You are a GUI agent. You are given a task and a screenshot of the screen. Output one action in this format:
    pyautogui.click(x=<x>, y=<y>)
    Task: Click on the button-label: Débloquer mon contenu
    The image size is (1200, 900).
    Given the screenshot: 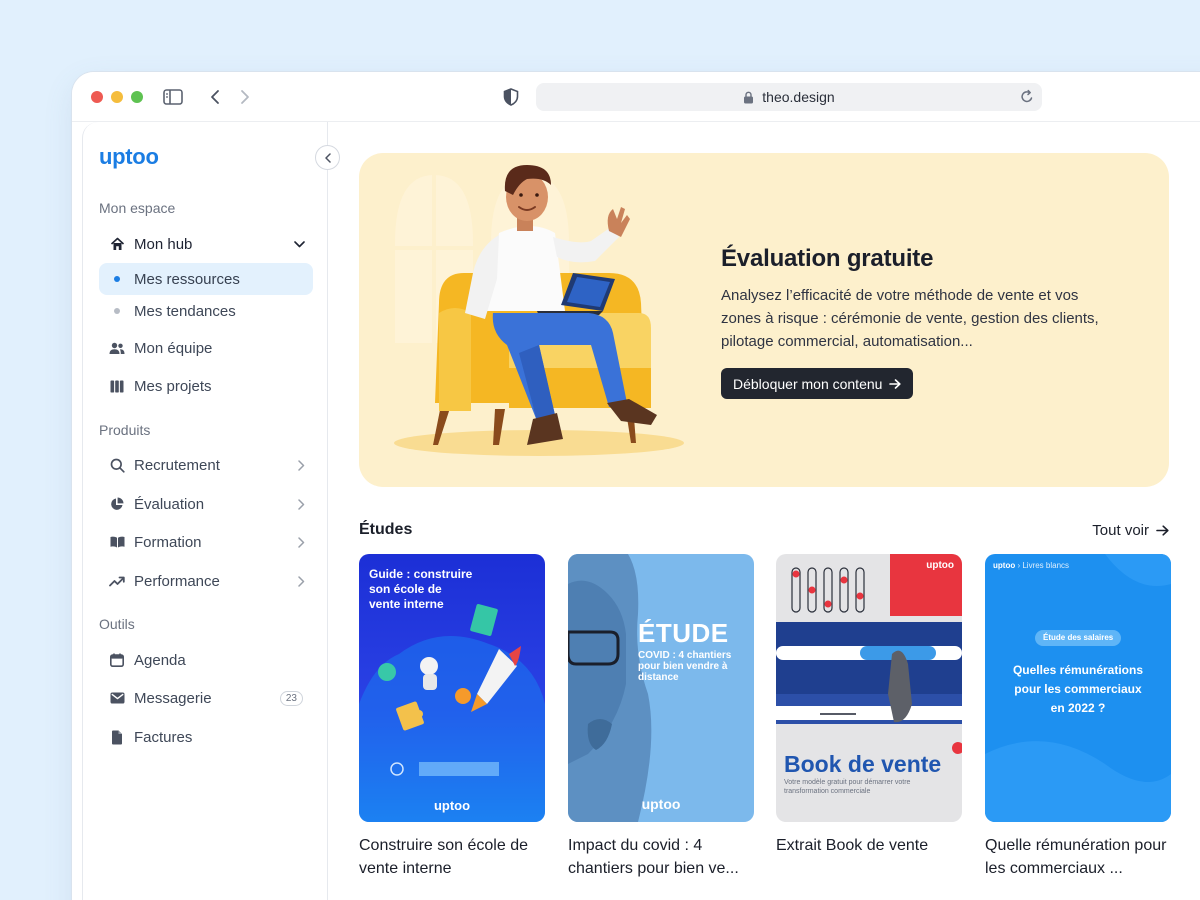 What is the action you would take?
    pyautogui.click(x=808, y=383)
    